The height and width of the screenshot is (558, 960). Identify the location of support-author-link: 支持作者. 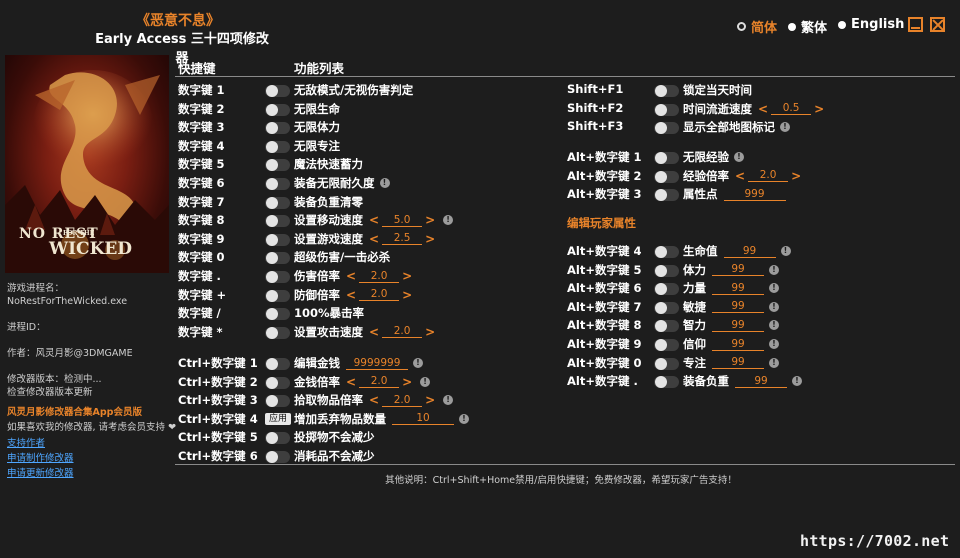
(26, 443).